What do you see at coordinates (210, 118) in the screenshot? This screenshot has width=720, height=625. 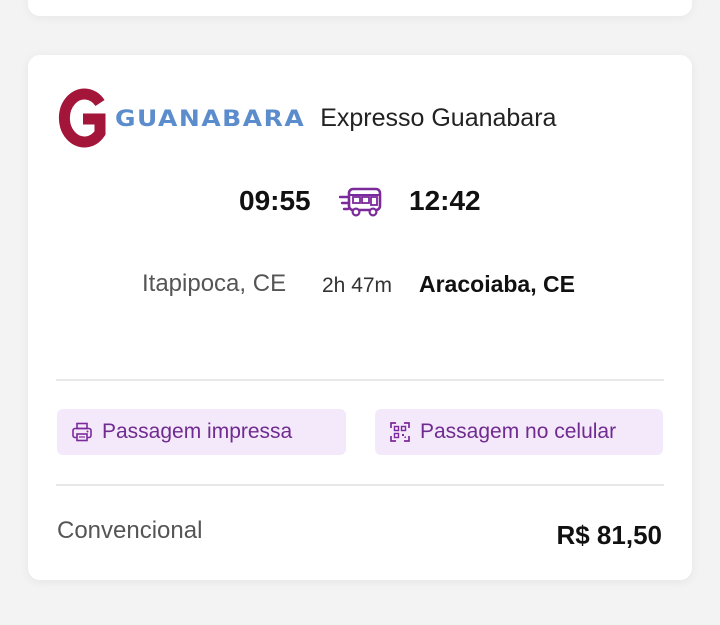 I see `company-logo-text: GUANABARA` at bounding box center [210, 118].